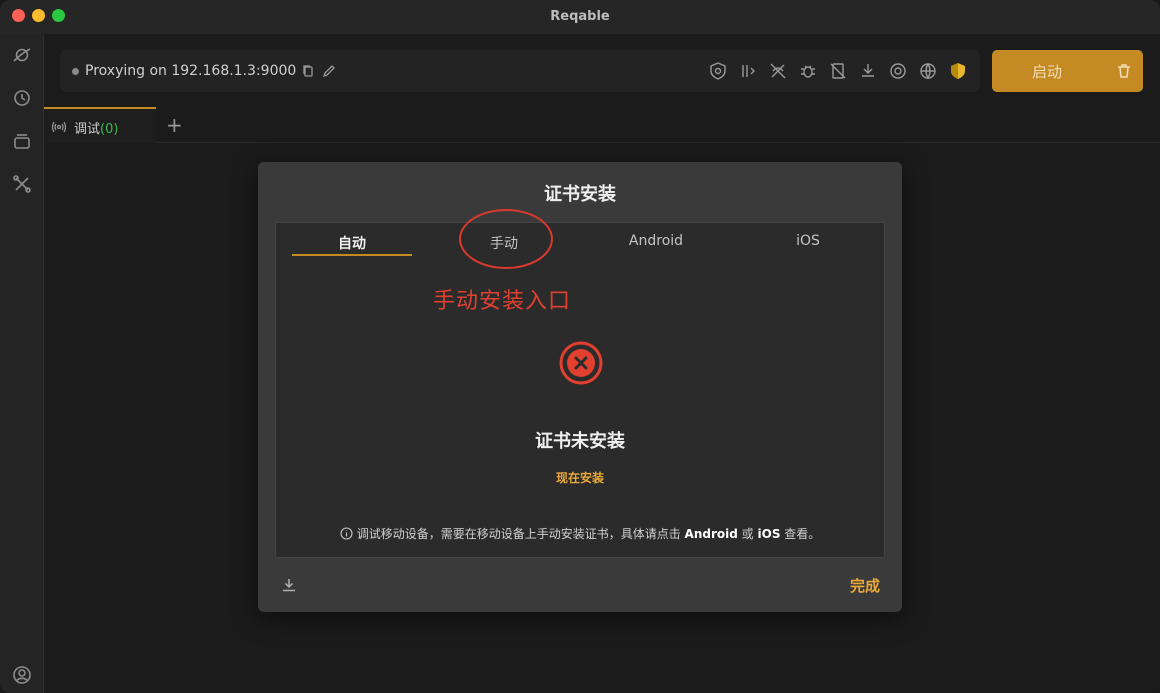 The height and width of the screenshot is (693, 1160). Describe the element at coordinates (22, 55) in the screenshot. I see `planet-icon` at that location.